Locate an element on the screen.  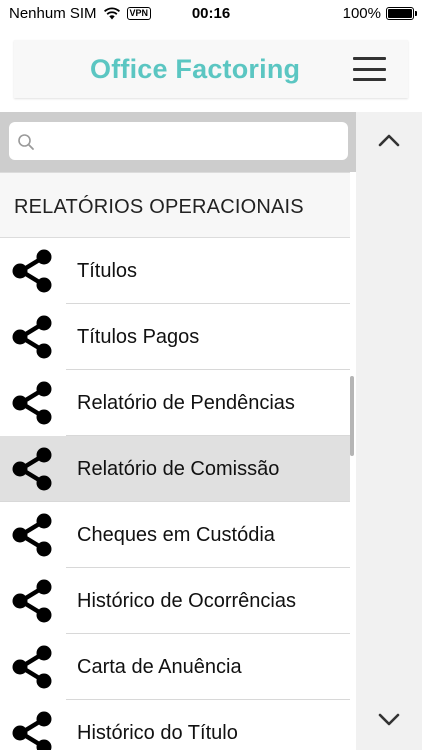
scroll-panel is located at coordinates (389, 431).